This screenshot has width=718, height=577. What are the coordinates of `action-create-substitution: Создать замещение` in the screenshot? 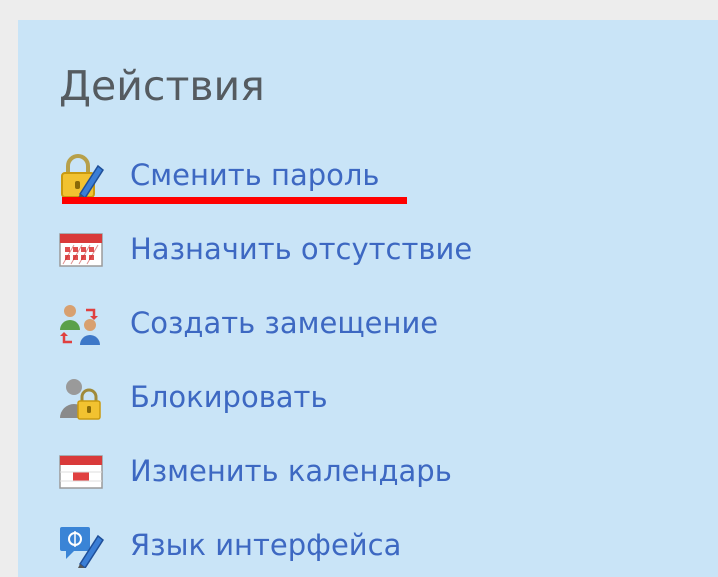 It's located at (248, 323).